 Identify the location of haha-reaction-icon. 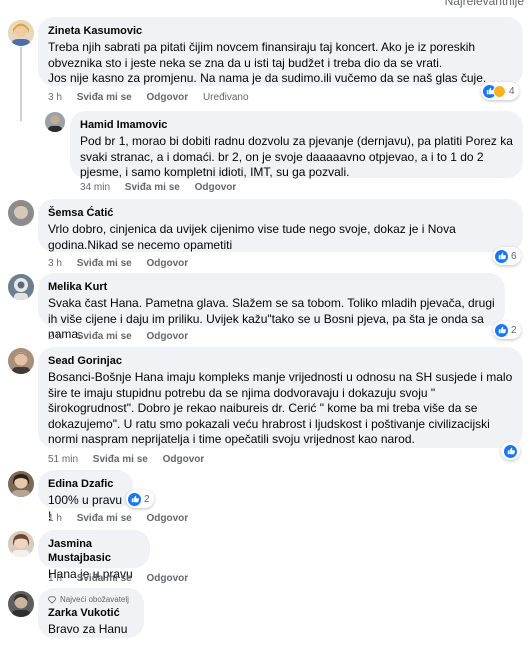
(499, 91).